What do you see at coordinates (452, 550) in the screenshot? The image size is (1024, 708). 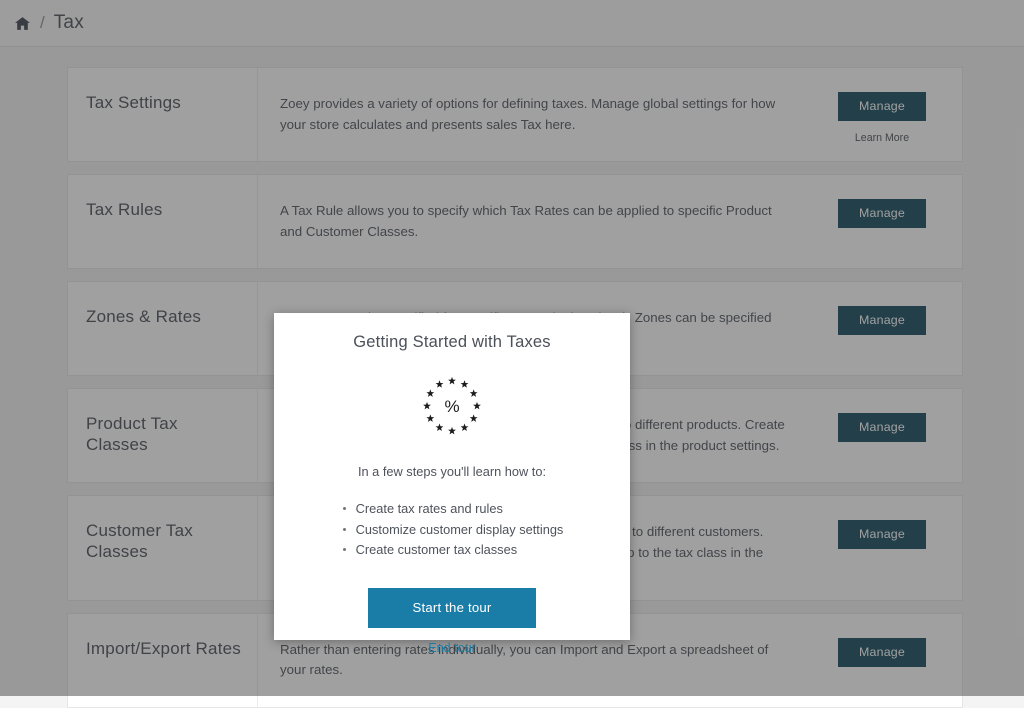 I see `list-item: Create customer tax classes` at bounding box center [452, 550].